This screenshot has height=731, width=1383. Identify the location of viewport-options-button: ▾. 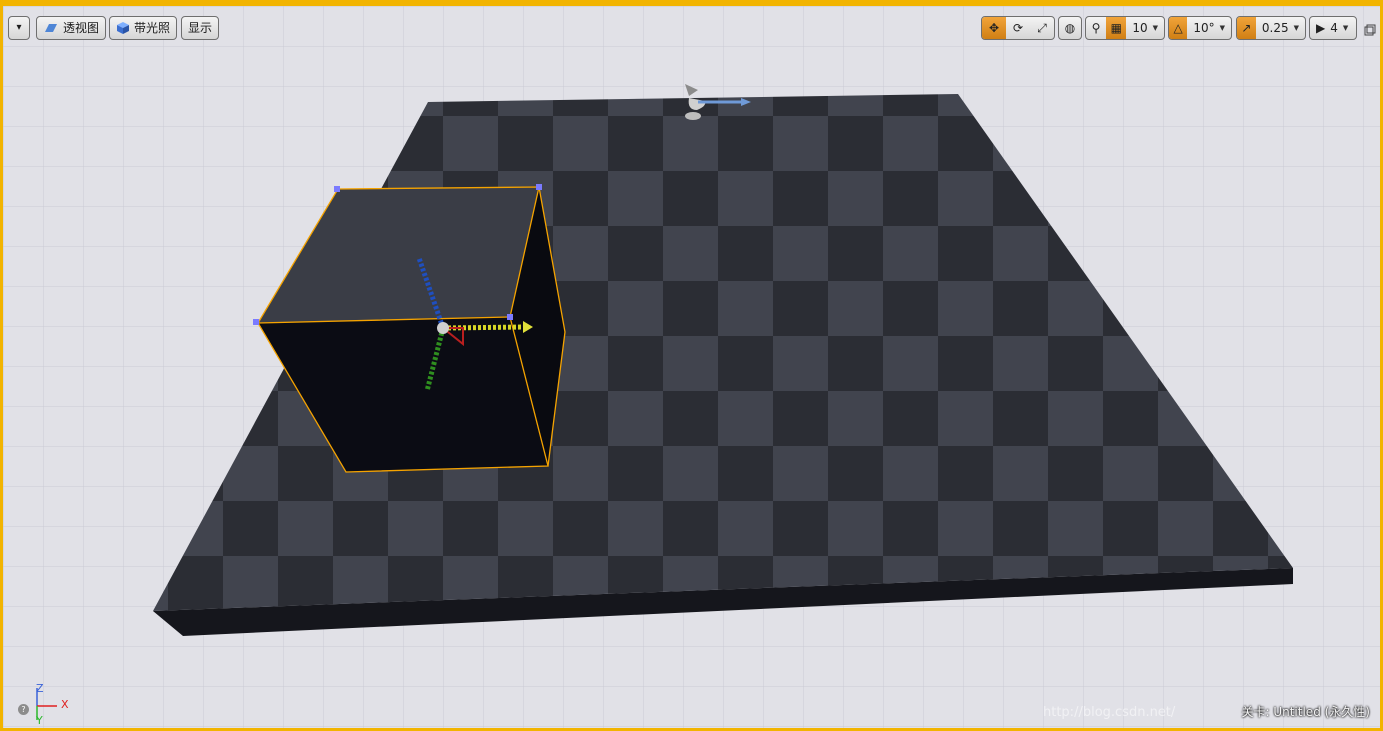
(19, 28).